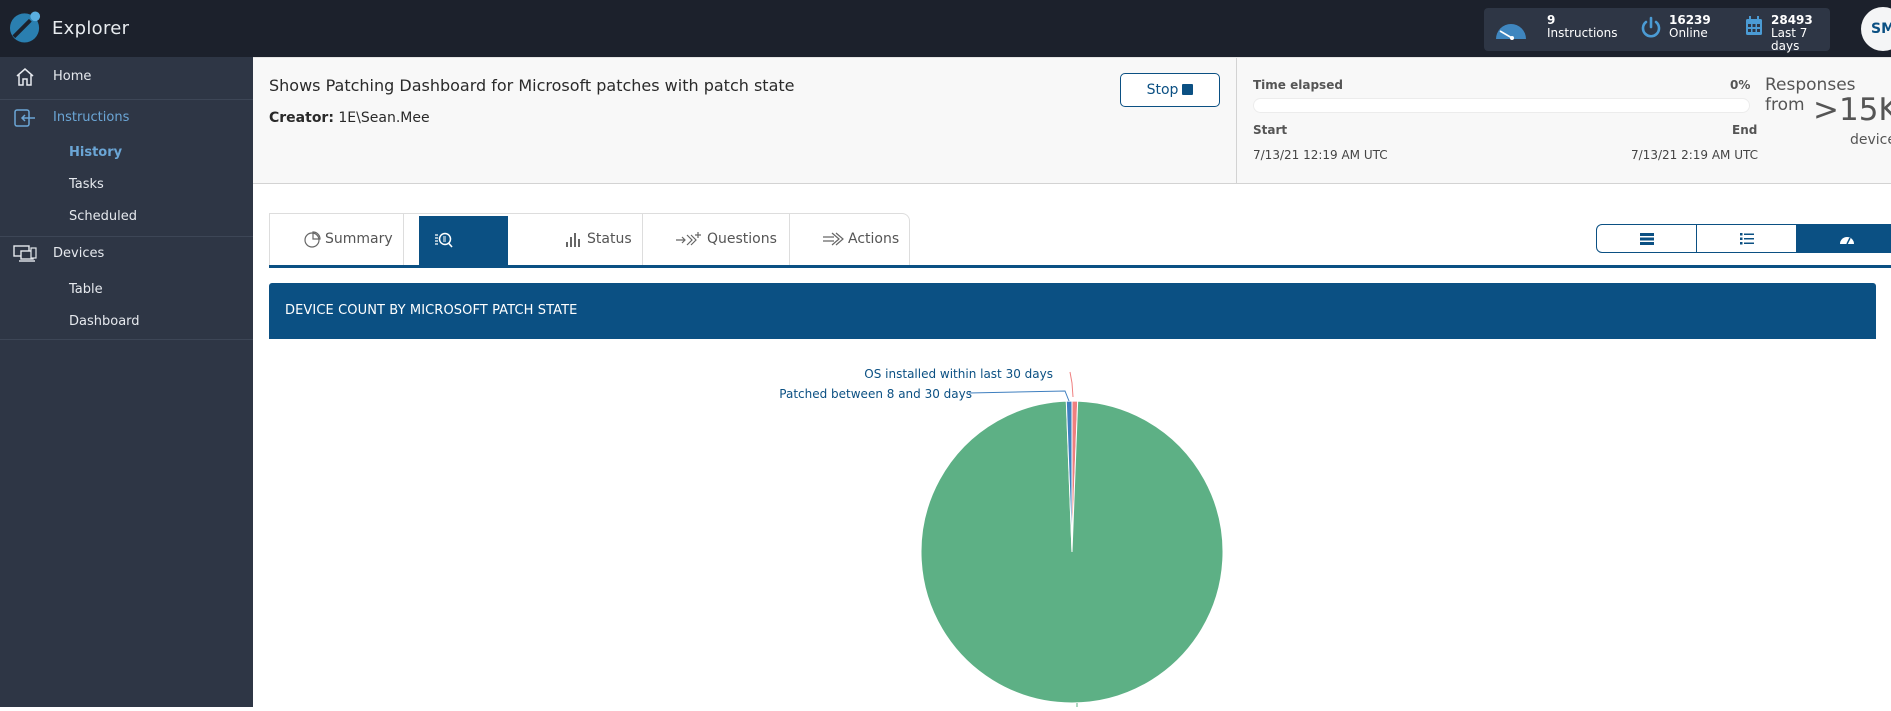 This screenshot has width=1891, height=711. I want to click on tab-status: Status, so click(598, 239).